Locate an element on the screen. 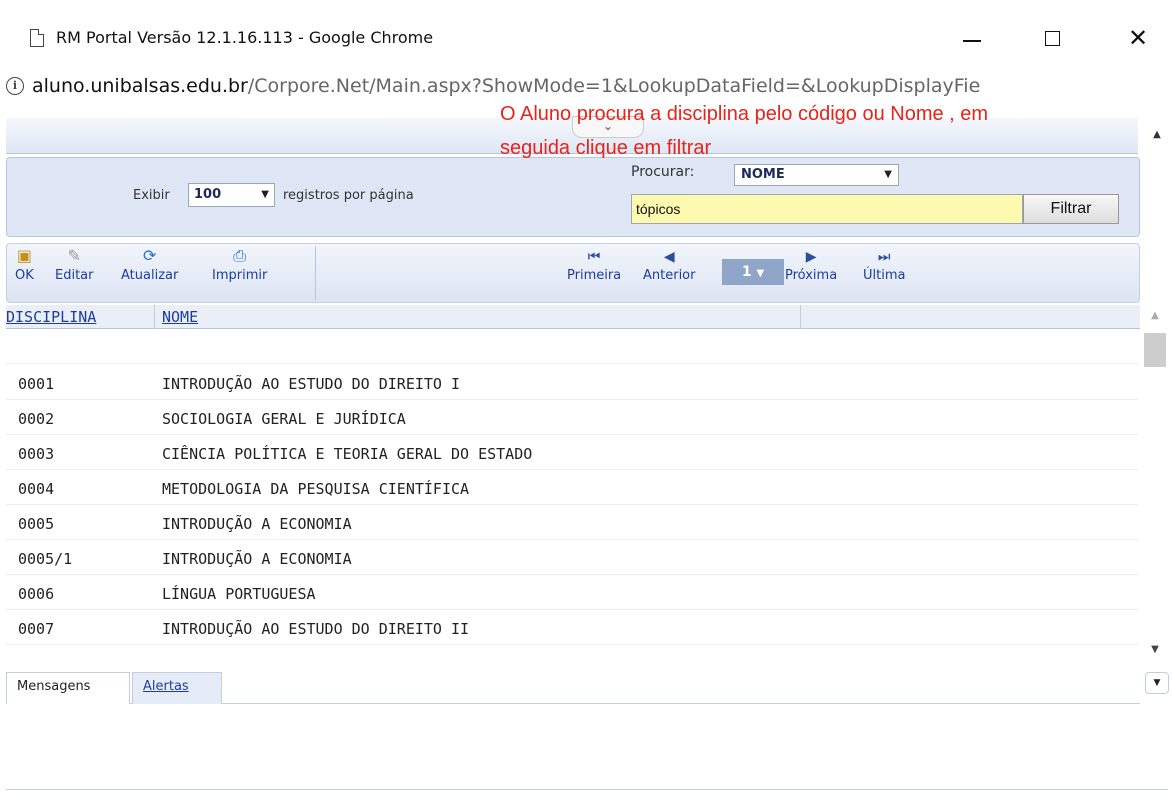  next-page-button: ▶ Próxima is located at coordinates (811, 264).